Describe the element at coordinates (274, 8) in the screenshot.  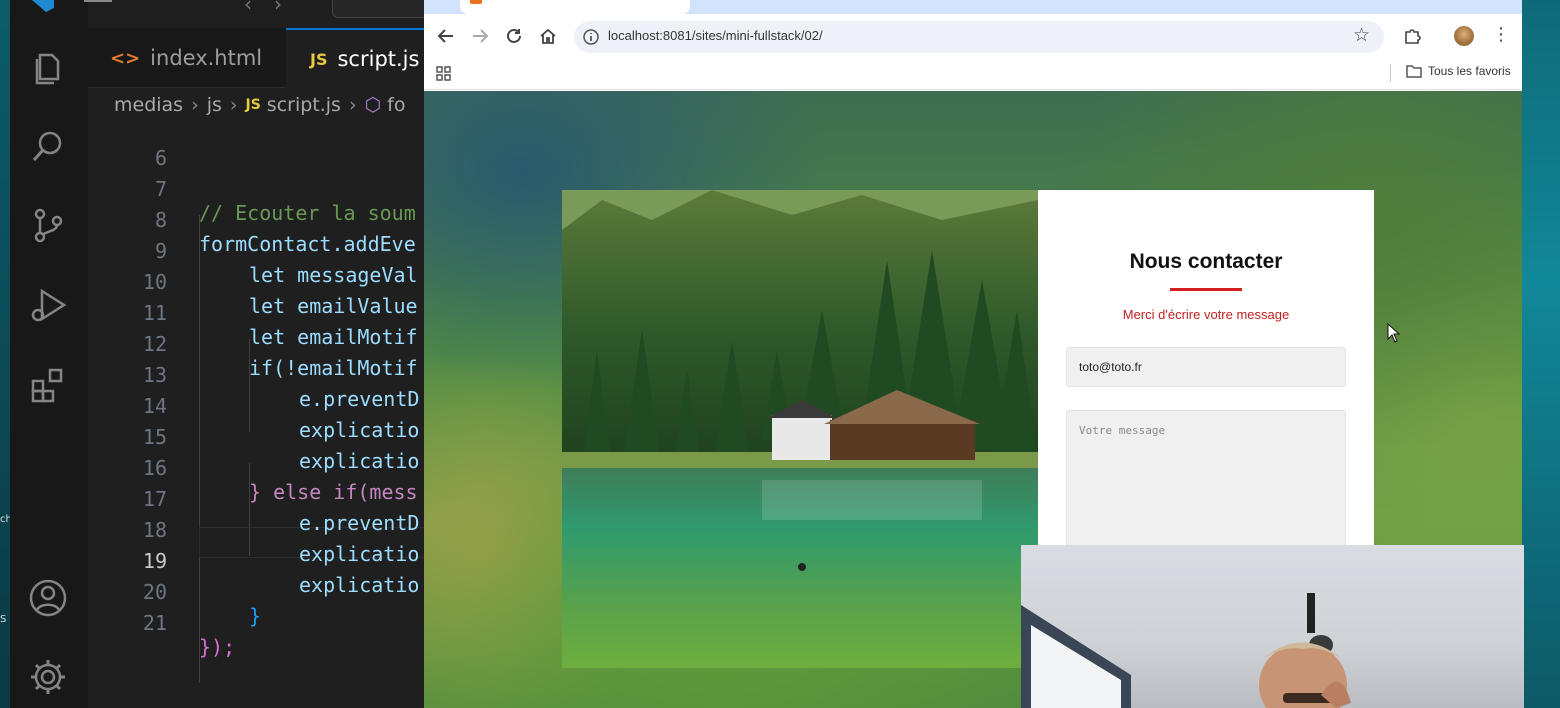
I see `navigation-arrows-icon: ‹›` at that location.